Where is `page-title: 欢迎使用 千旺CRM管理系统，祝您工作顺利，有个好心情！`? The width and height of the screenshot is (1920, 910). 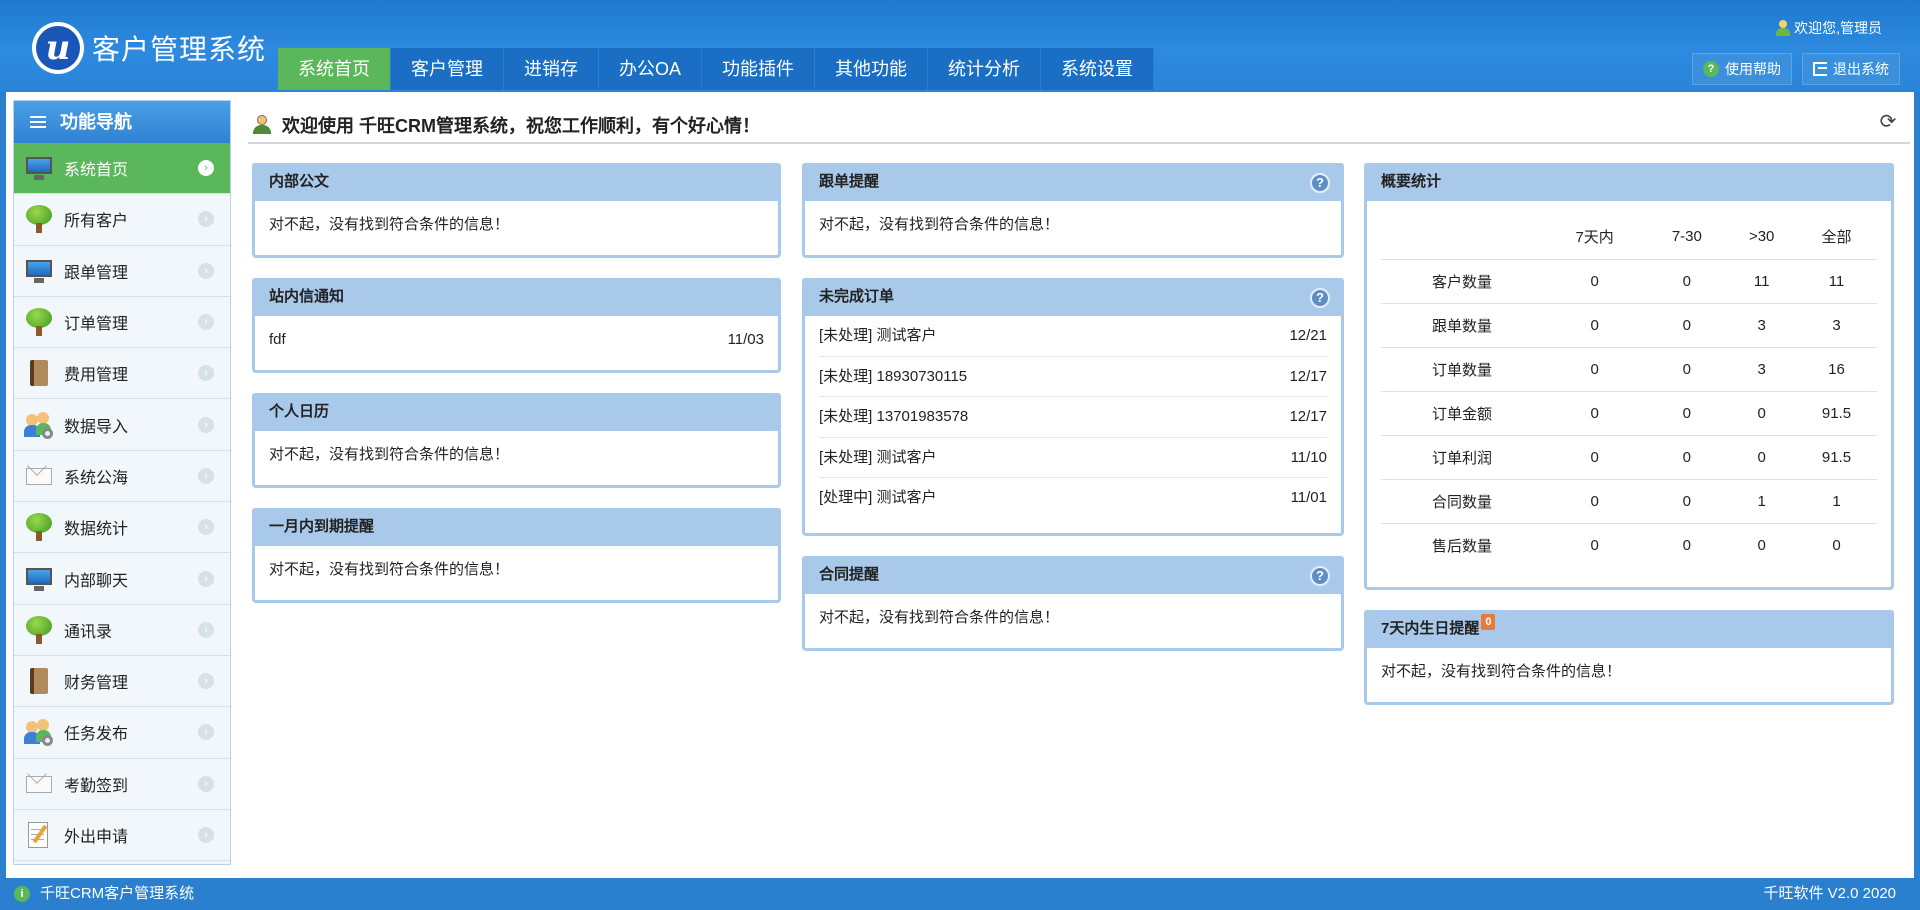 page-title: 欢迎使用 千旺CRM管理系统，祝您工作顺利，有个好心情！ is located at coordinates (506, 125).